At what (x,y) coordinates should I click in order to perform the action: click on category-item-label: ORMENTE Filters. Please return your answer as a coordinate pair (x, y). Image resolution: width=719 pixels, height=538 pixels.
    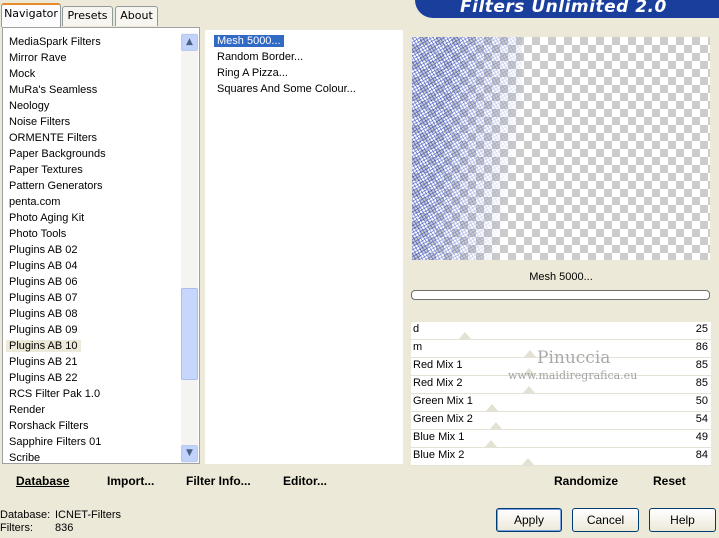
    Looking at the image, I should click on (53, 138).